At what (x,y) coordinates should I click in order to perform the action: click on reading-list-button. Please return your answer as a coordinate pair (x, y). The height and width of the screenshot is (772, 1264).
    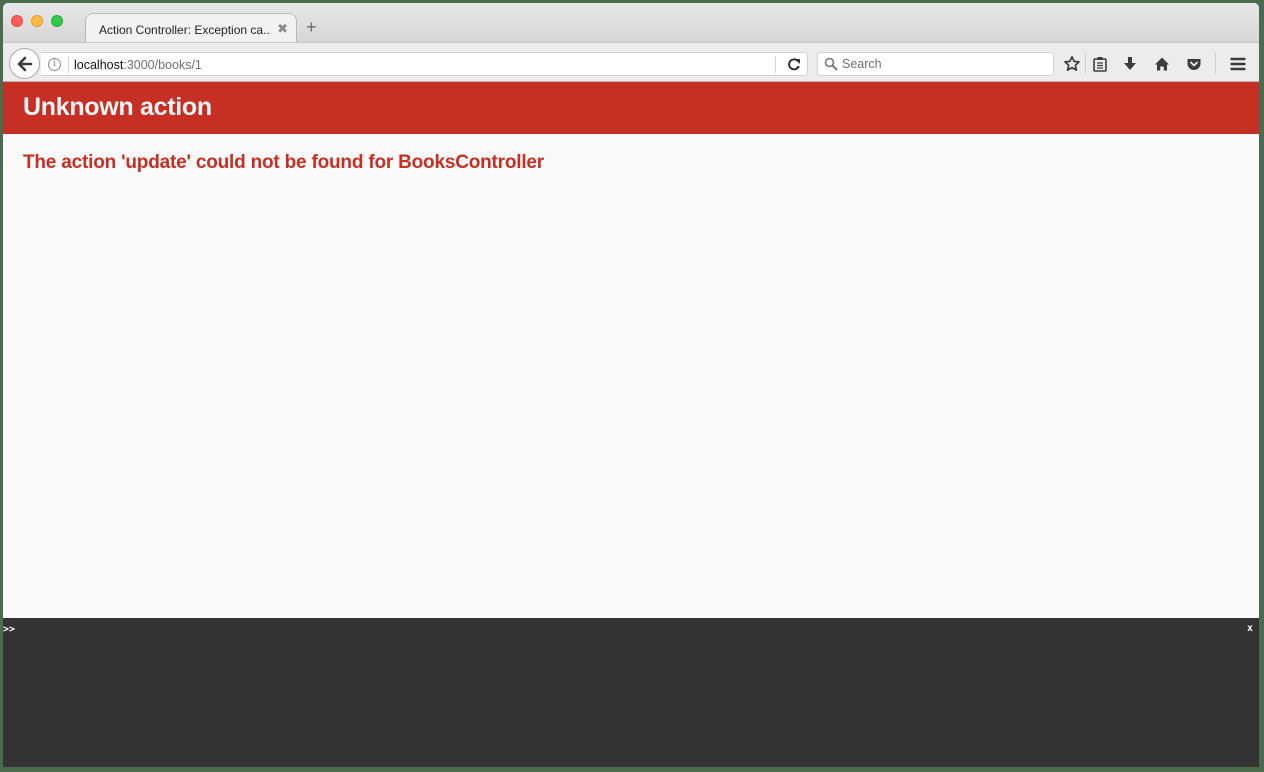
    Looking at the image, I should click on (1100, 64).